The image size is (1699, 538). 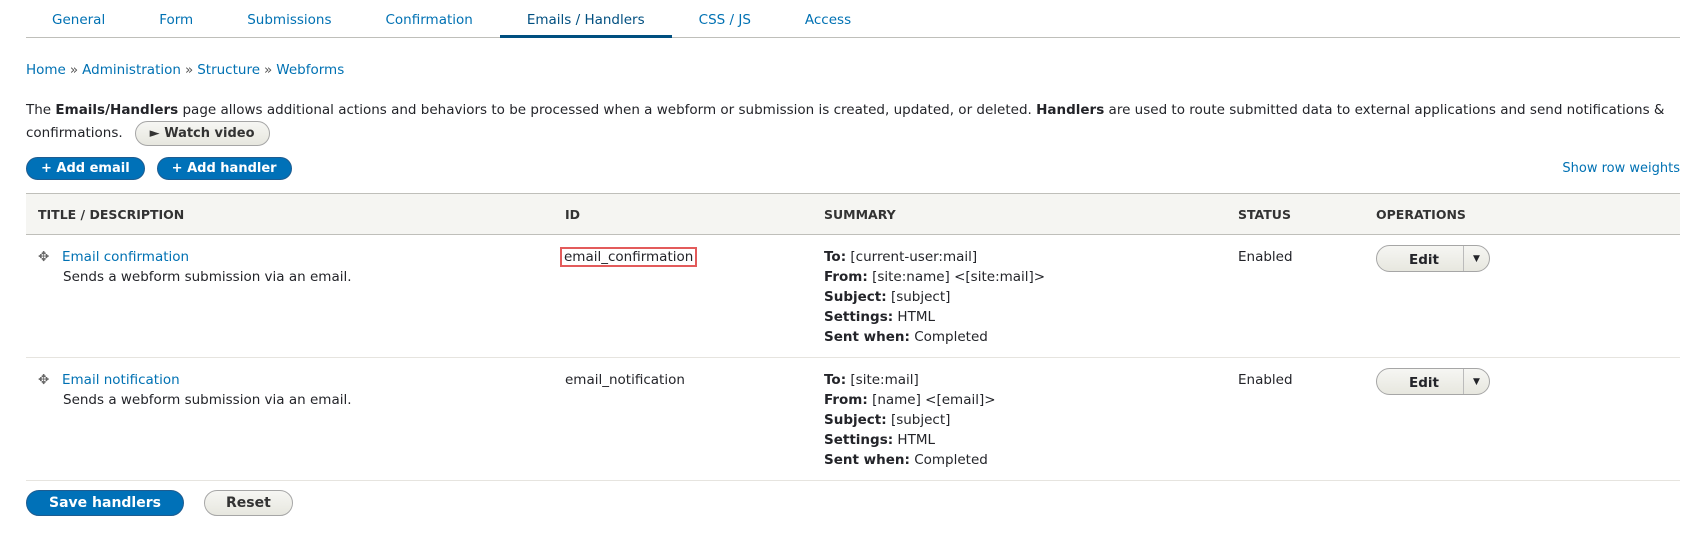 I want to click on show-row-weights-link: Show row weights, so click(x=1621, y=168).